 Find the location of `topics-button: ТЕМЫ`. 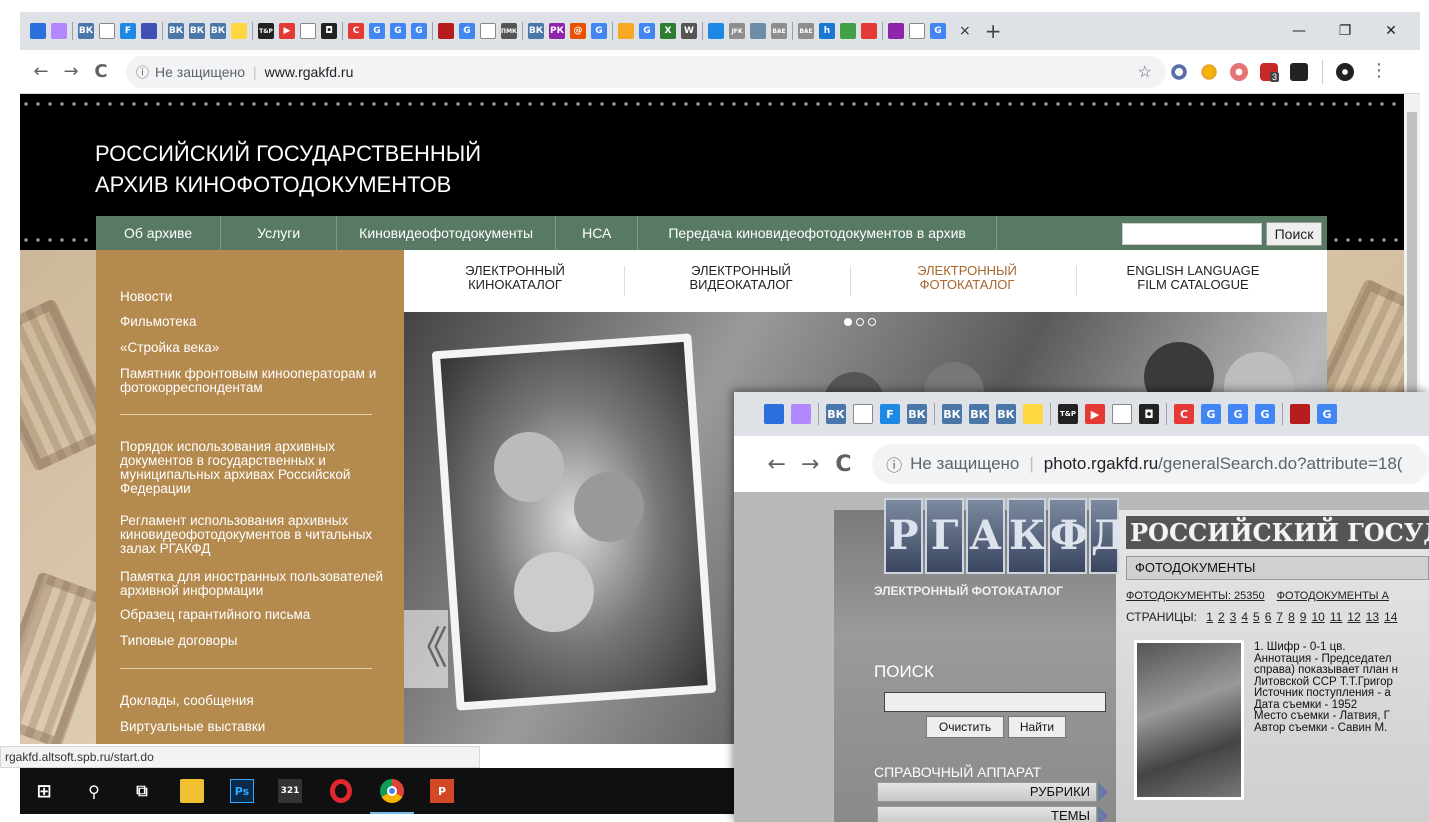

topics-button: ТЕМЫ is located at coordinates (987, 814).